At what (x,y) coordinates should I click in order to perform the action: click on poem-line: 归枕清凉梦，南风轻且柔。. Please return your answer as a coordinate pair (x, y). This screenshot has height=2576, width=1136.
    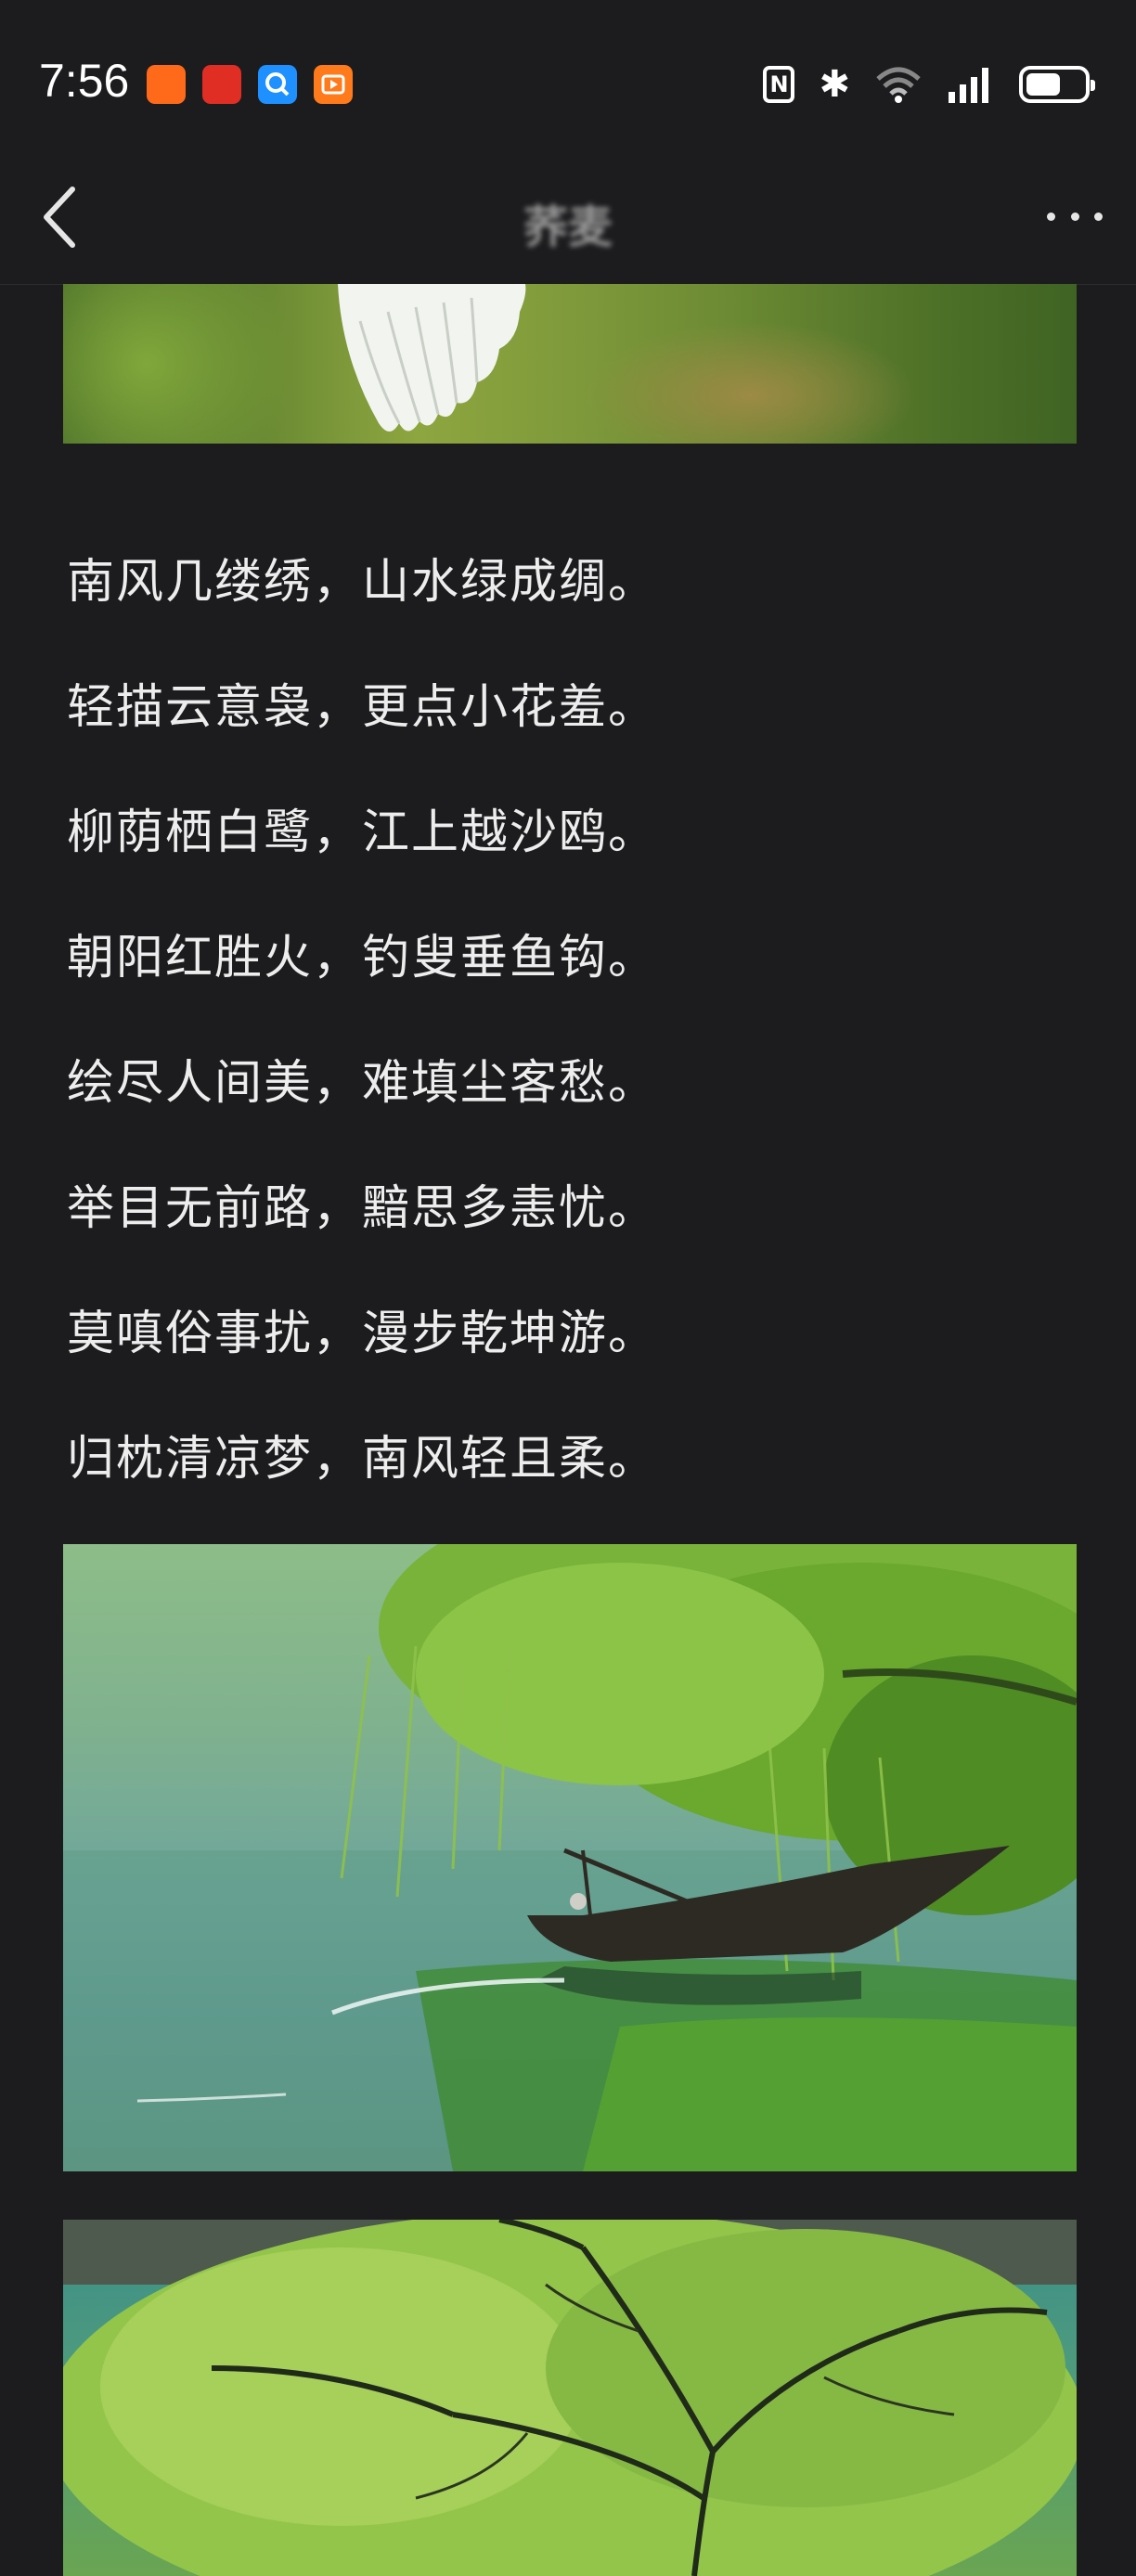
    Looking at the image, I should click on (362, 1459).